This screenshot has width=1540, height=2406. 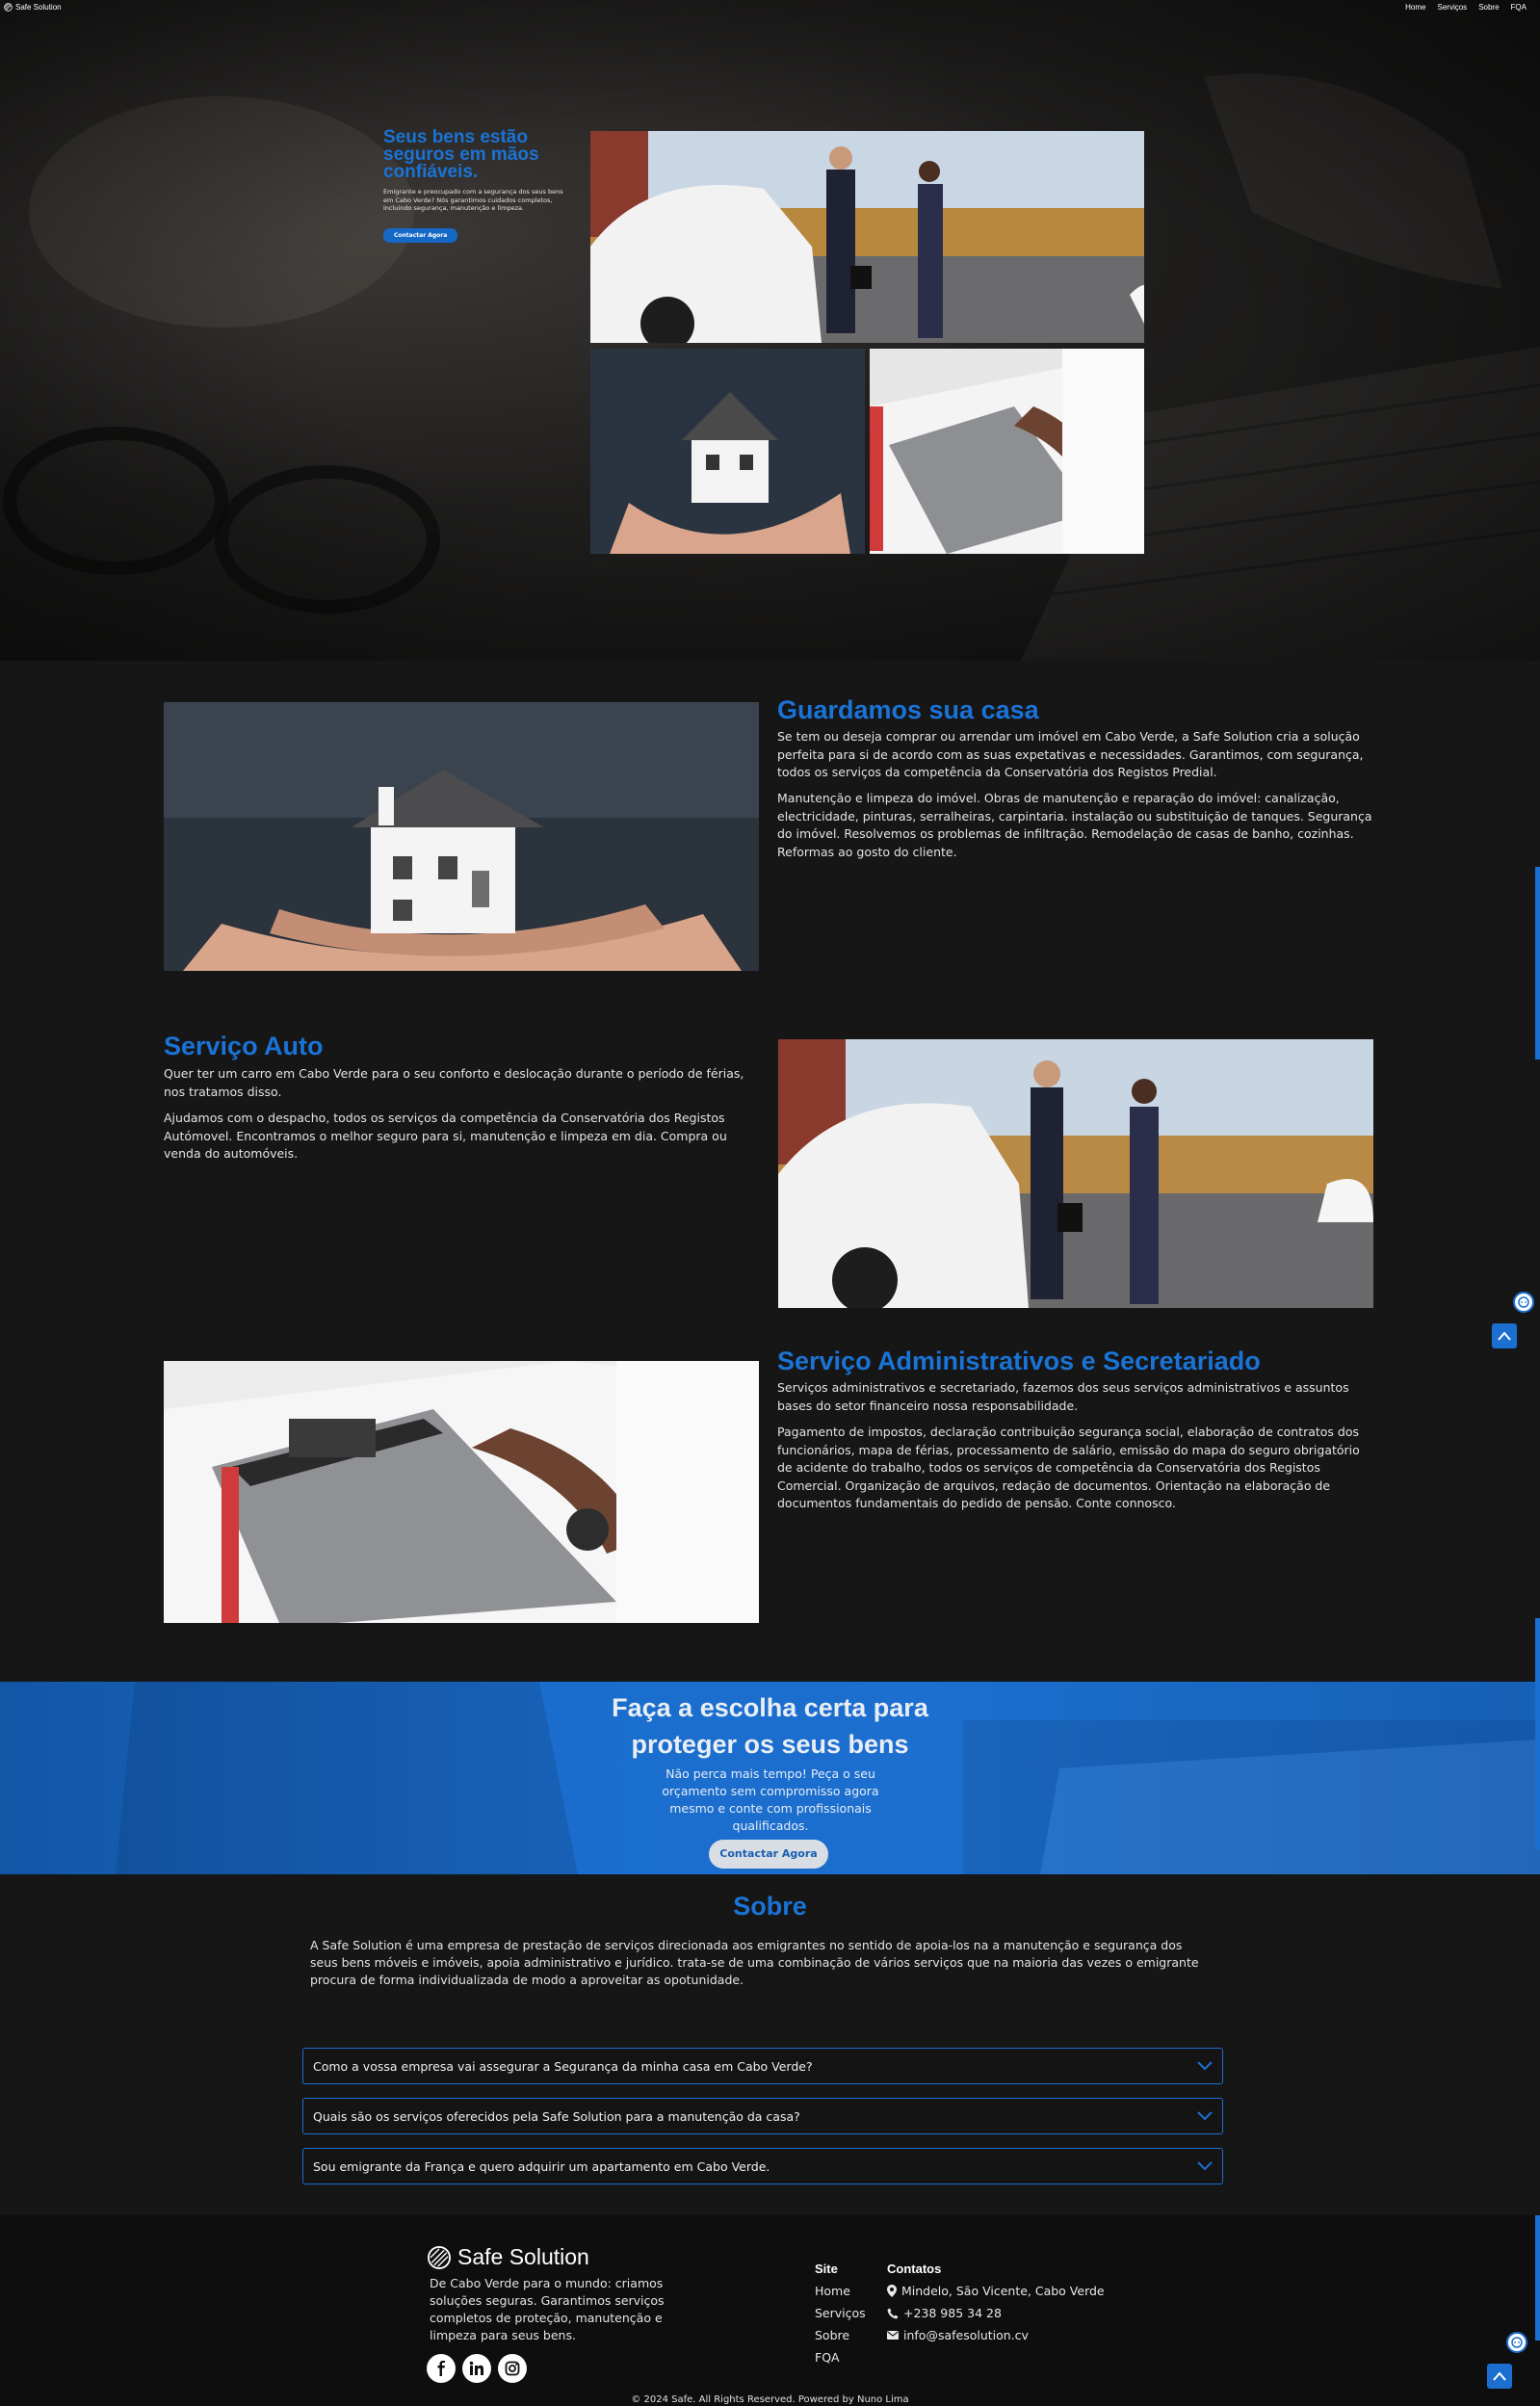 I want to click on service-image-laptop, so click(x=461, y=1492).